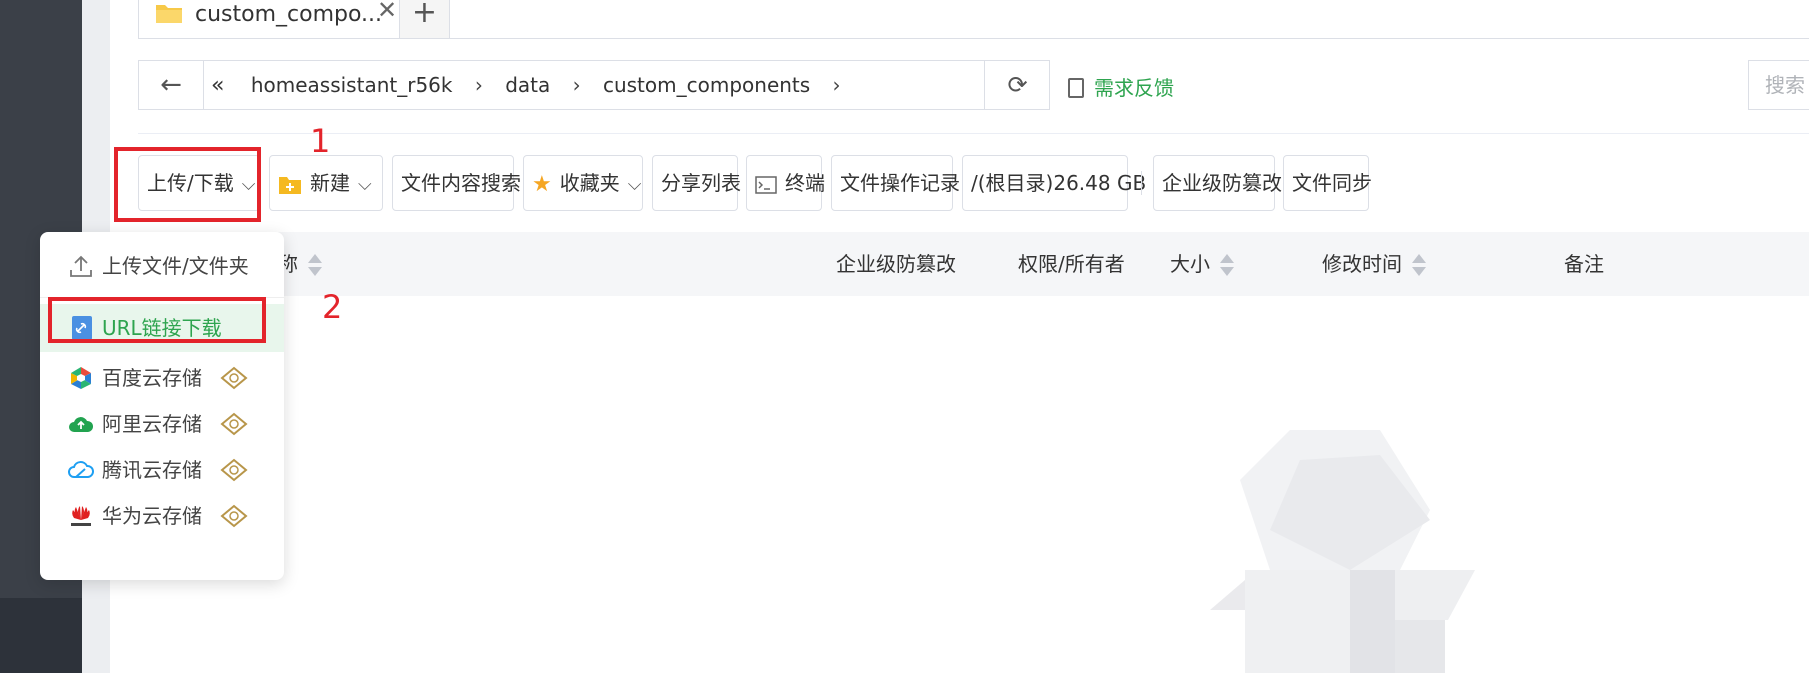 The image size is (1809, 673). What do you see at coordinates (1217, 183) in the screenshot?
I see `tamper-protection-button: 企业级防篡改` at bounding box center [1217, 183].